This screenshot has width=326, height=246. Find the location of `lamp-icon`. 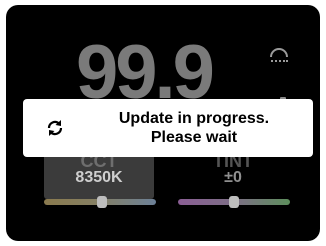

lamp-icon is located at coordinates (279, 55).